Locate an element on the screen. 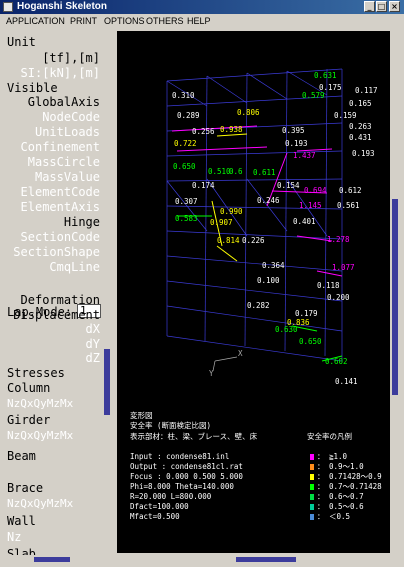 This screenshot has width=404, height=567. toggle-displacement: Displacement is located at coordinates (56, 315).